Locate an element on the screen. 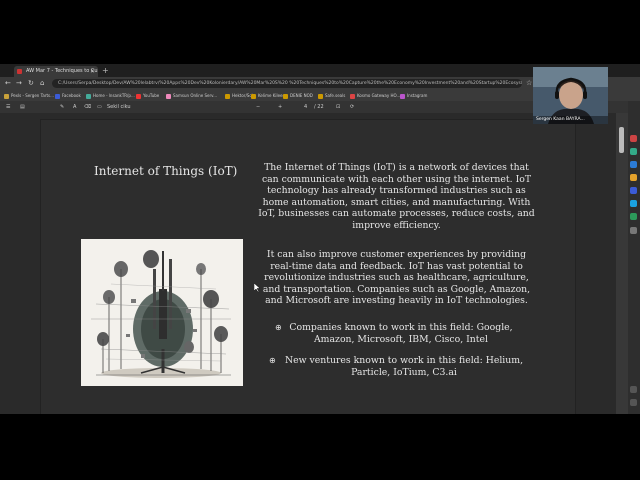 The image size is (640, 480). zoom-in-icon: + is located at coordinates (280, 107).